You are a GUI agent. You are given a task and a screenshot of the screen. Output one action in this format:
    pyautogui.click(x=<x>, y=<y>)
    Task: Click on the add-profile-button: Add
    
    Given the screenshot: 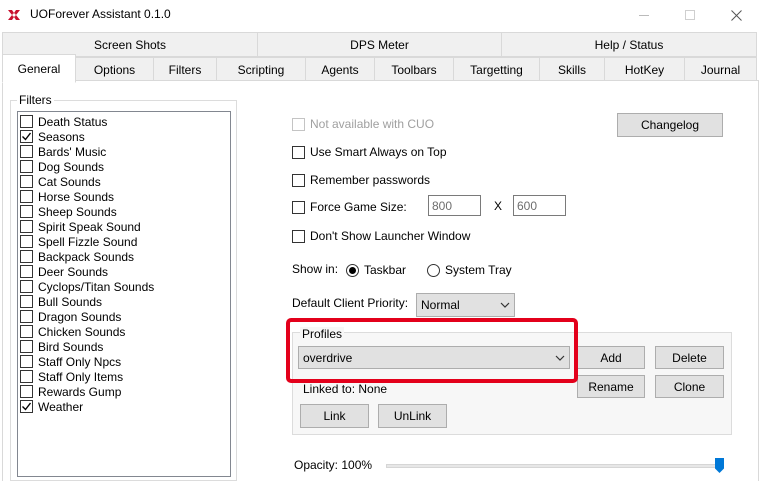 What is the action you would take?
    pyautogui.click(x=611, y=357)
    